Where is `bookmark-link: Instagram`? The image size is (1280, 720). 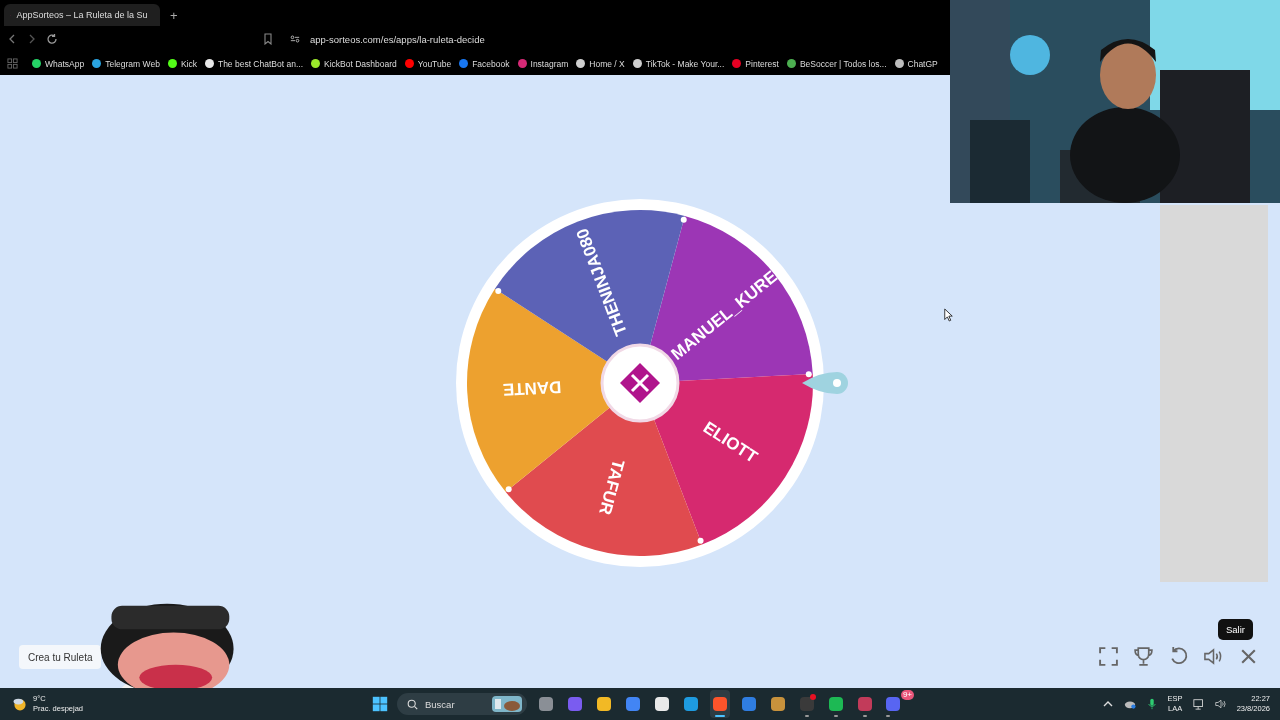
bookmark-link: Instagram is located at coordinates (543, 63).